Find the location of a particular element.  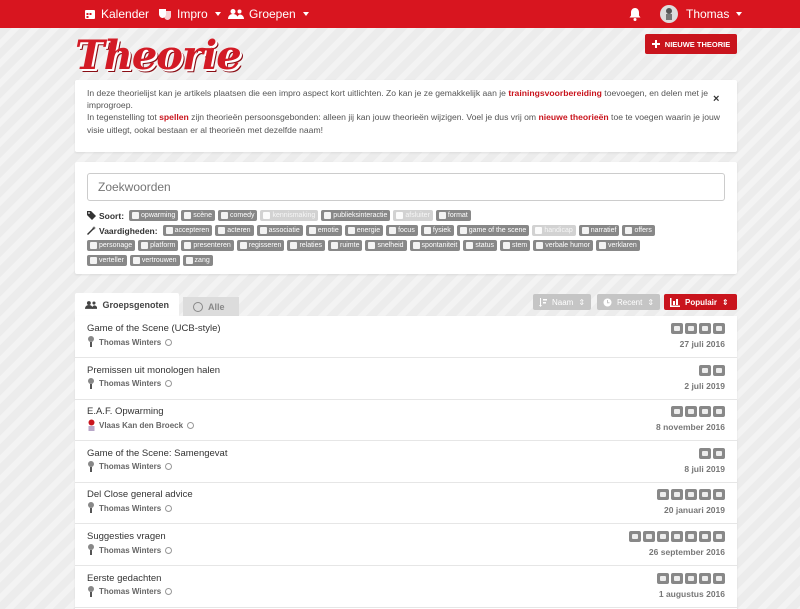

filter-tag: accepteren is located at coordinates (187, 230).